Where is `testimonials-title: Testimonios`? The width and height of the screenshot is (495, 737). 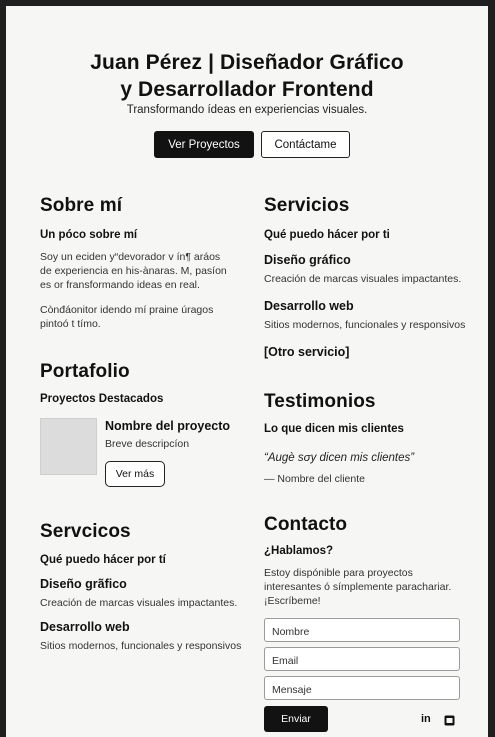 testimonials-title: Testimonios is located at coordinates (320, 401).